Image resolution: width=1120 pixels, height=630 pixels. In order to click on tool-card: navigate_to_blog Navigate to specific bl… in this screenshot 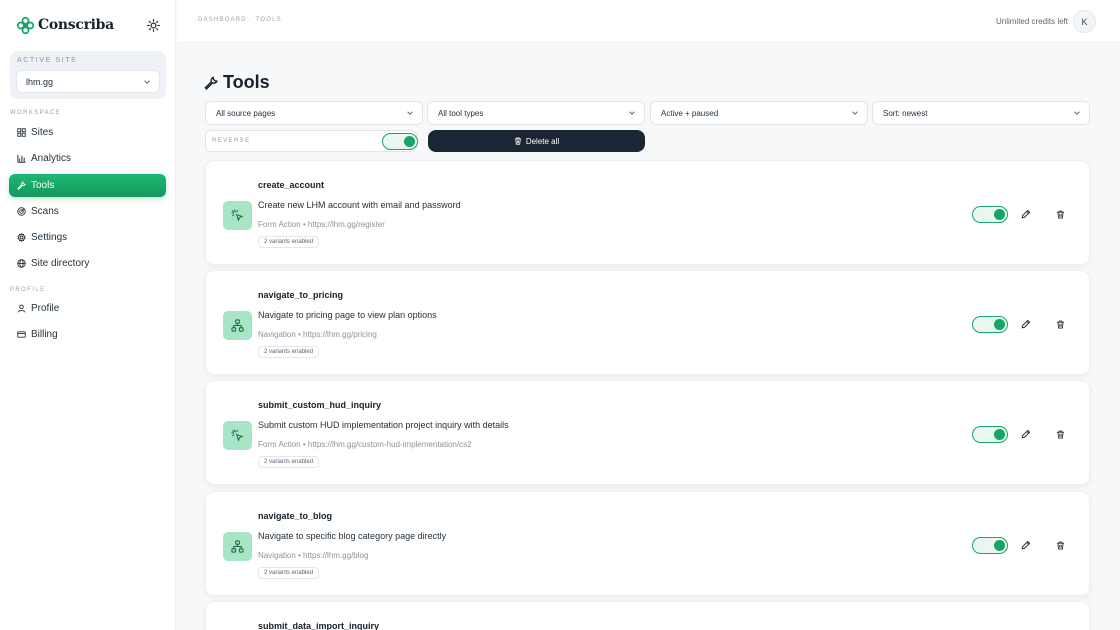, I will do `click(647, 543)`.